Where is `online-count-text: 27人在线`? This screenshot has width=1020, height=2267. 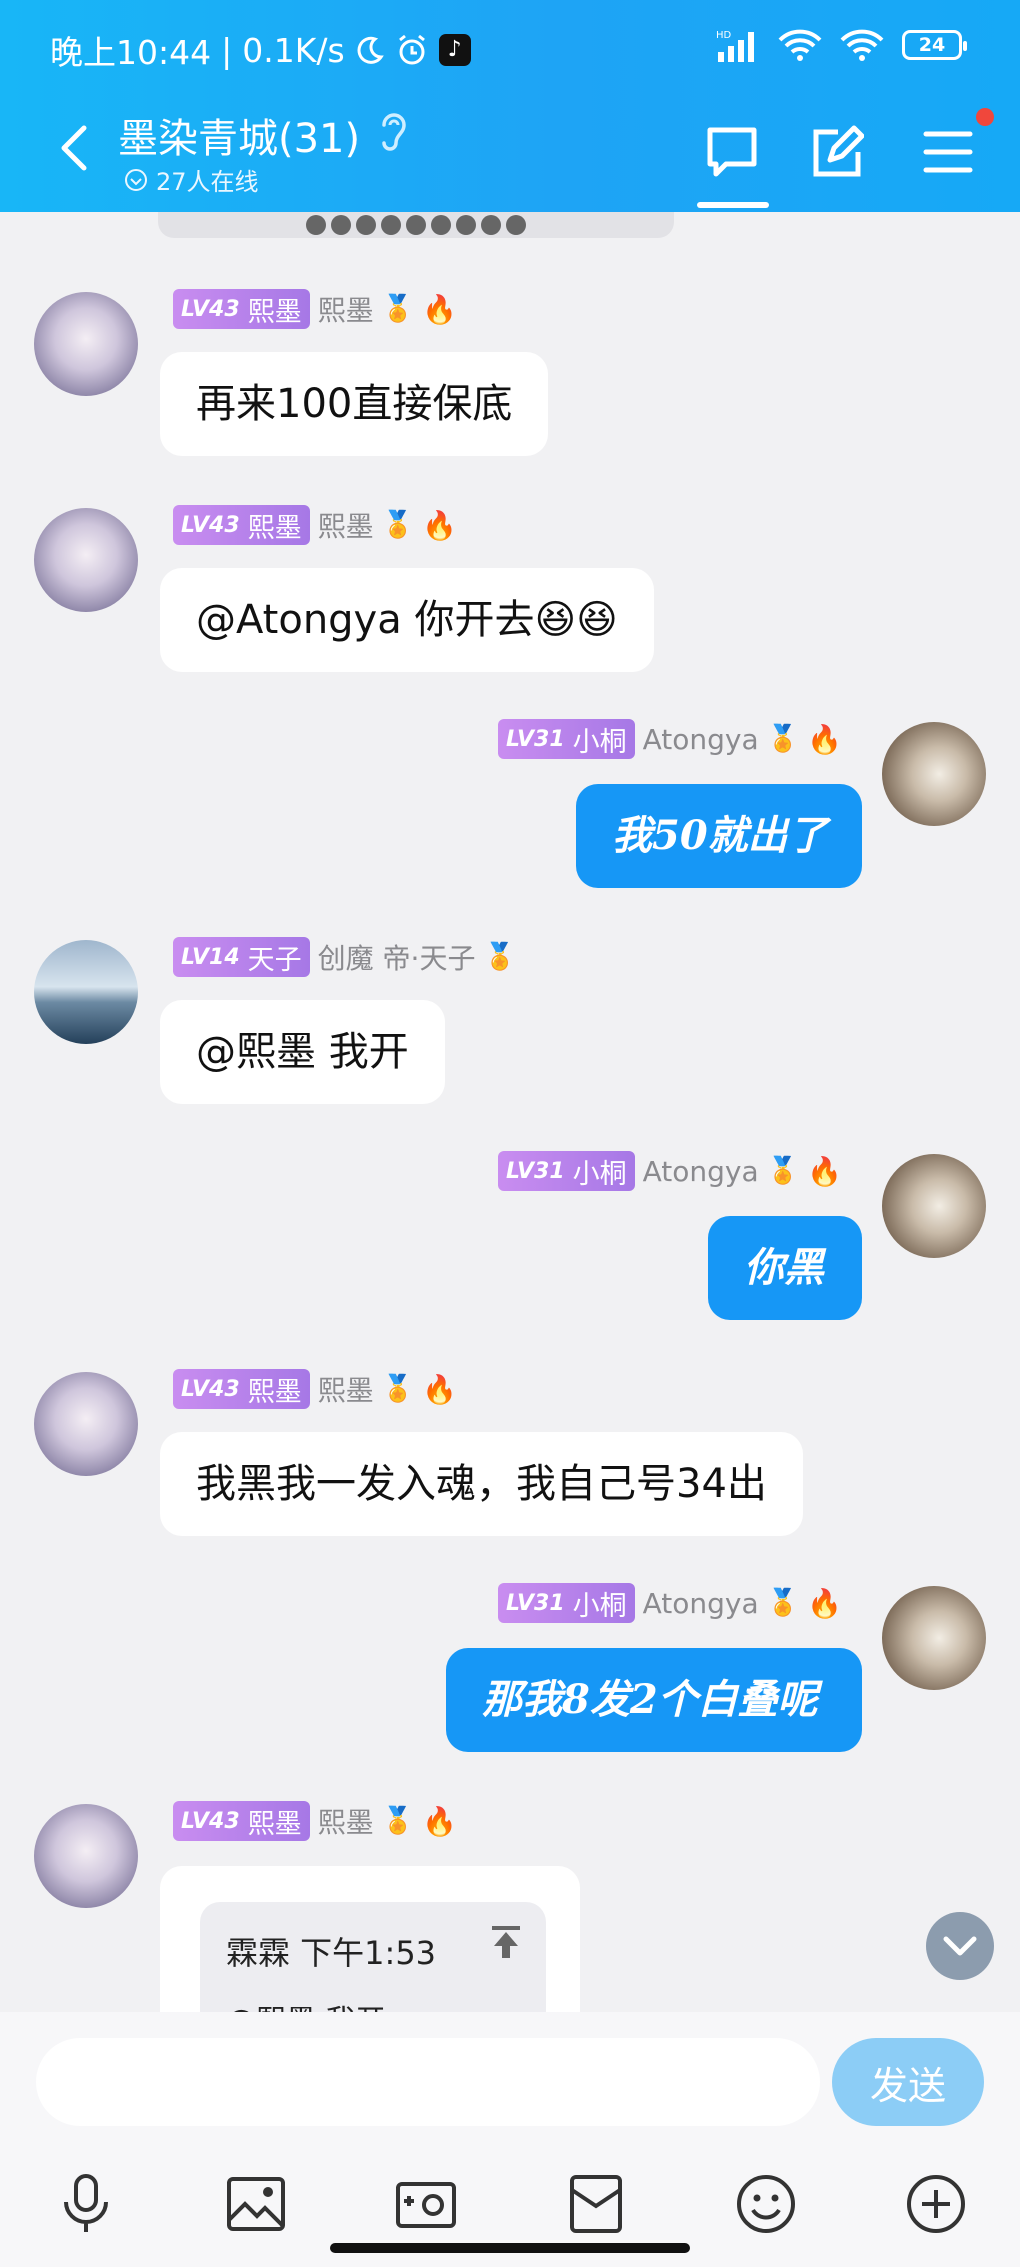
online-count-text: 27人在线 is located at coordinates (207, 182).